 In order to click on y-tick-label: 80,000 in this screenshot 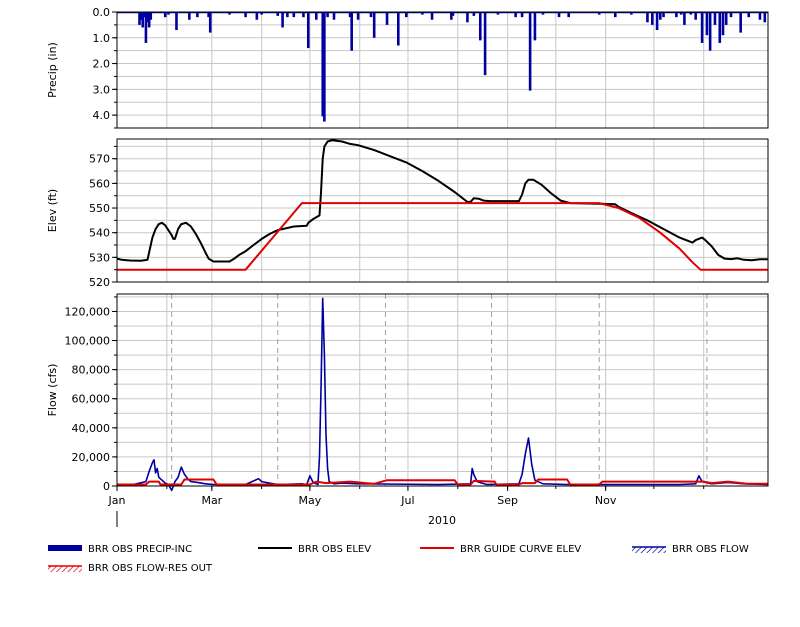, I will do `click(91, 370)`.